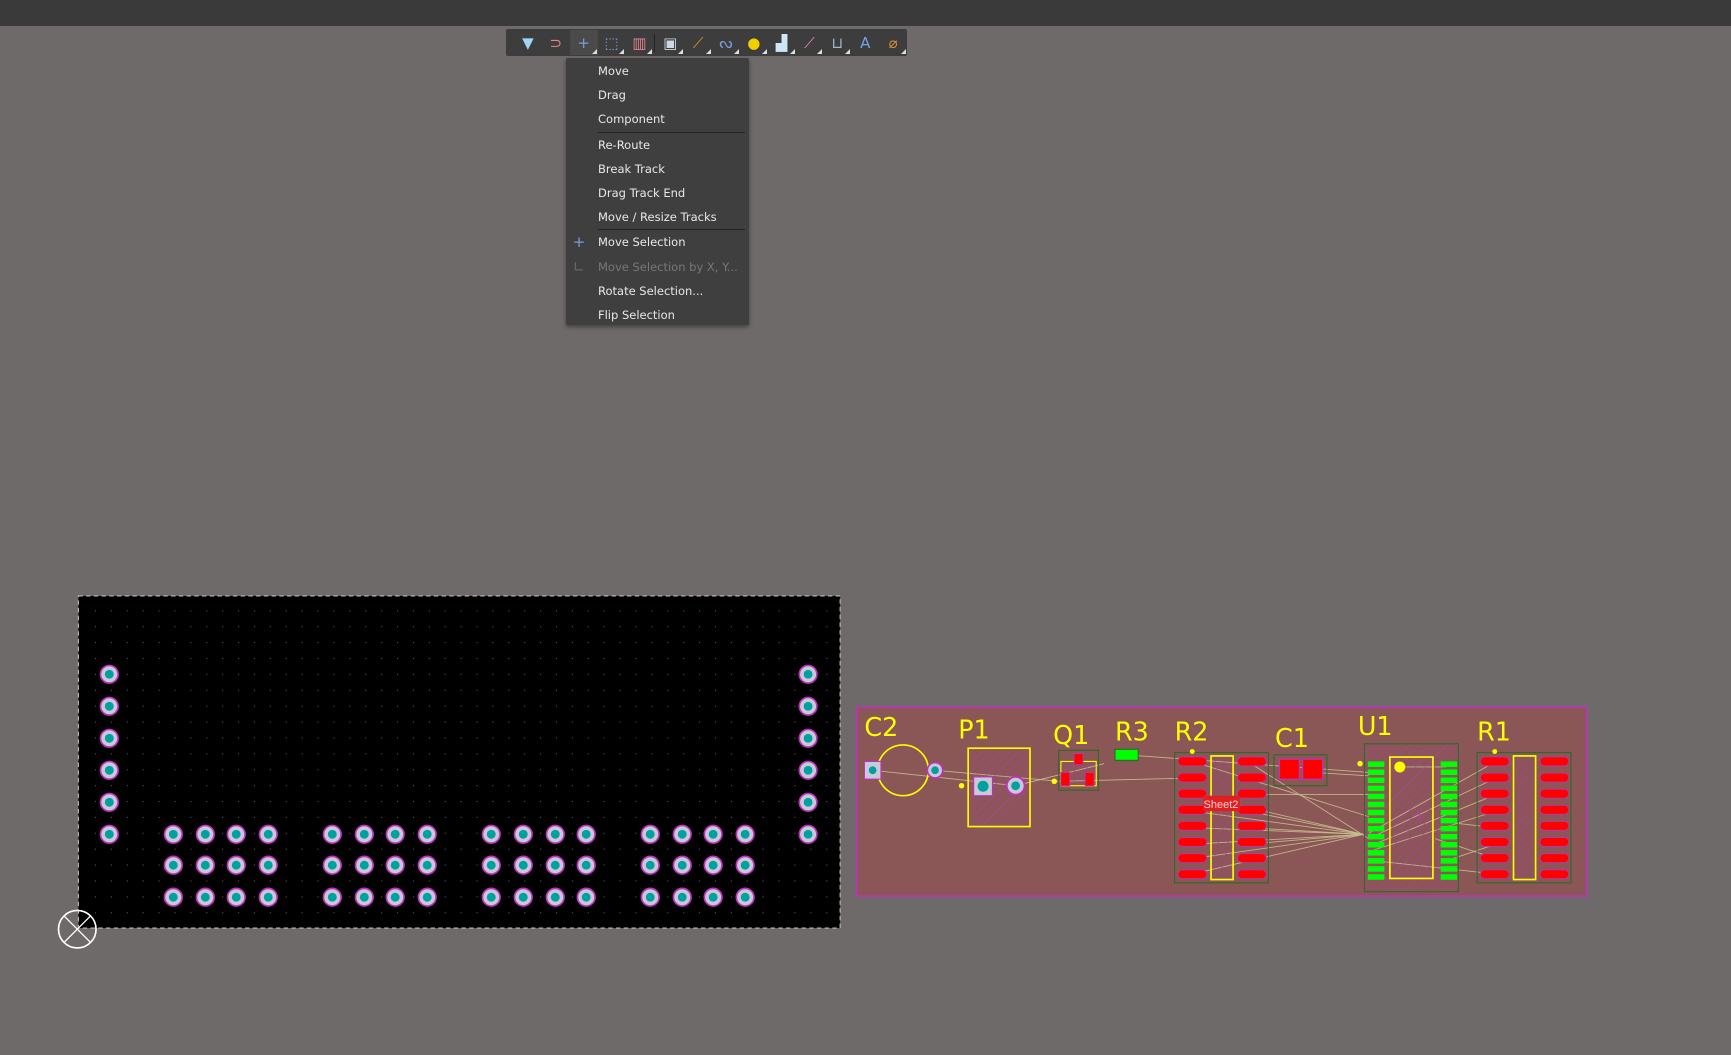  I want to click on select-rect-button: ⬚, so click(612, 42).